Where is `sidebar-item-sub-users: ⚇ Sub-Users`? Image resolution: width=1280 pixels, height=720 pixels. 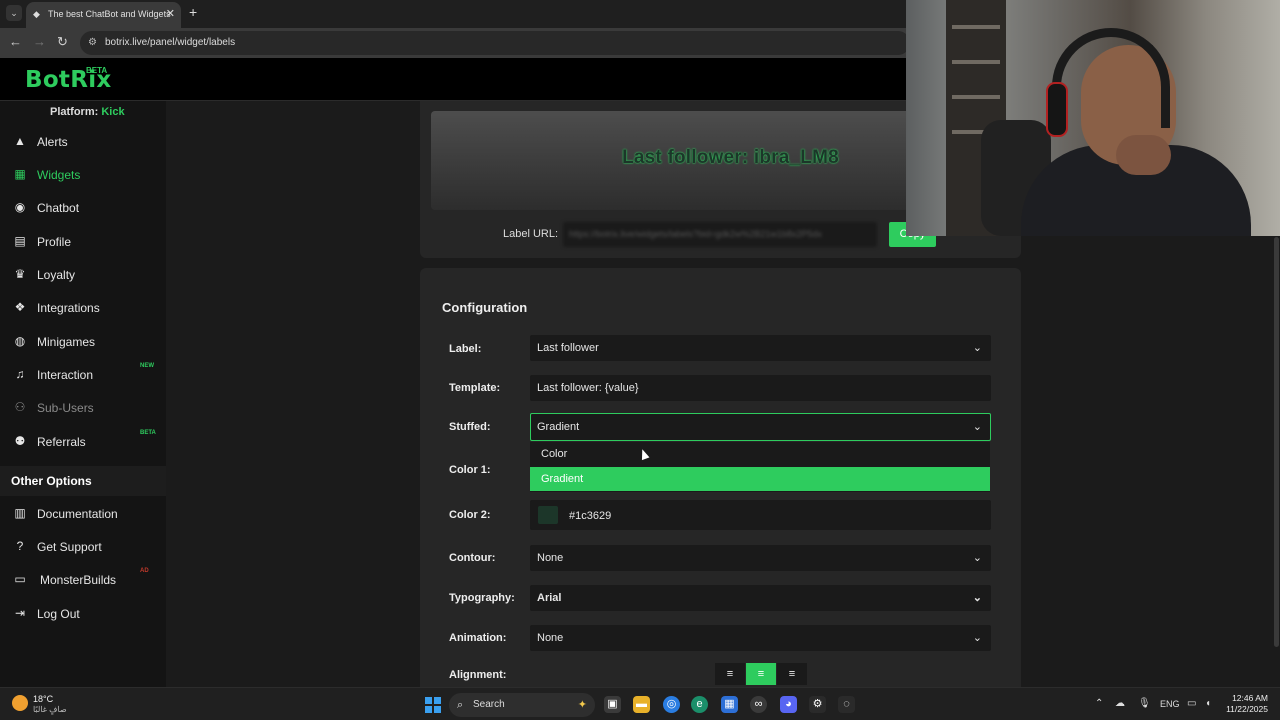 sidebar-item-sub-users: ⚇ Sub-Users is located at coordinates (83, 408).